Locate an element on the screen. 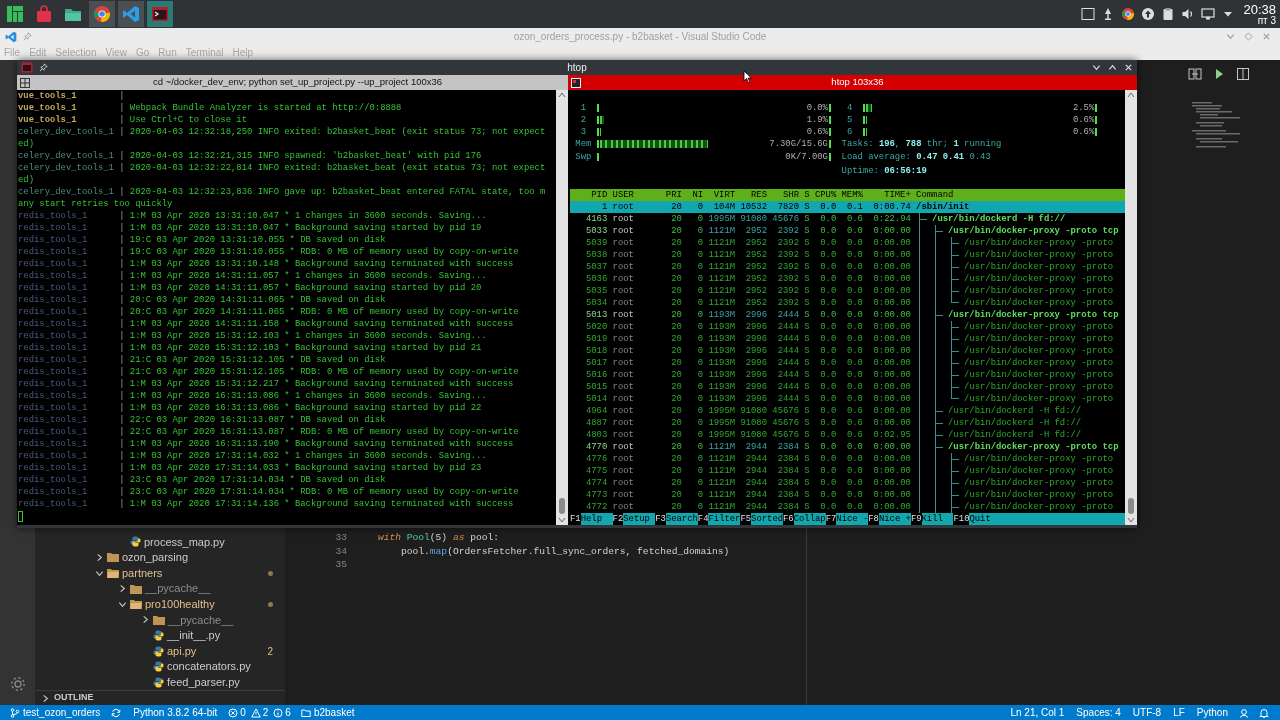 Image resolution: width=1280 pixels, height=720 pixels. column-header: SHR is located at coordinates (783, 194).